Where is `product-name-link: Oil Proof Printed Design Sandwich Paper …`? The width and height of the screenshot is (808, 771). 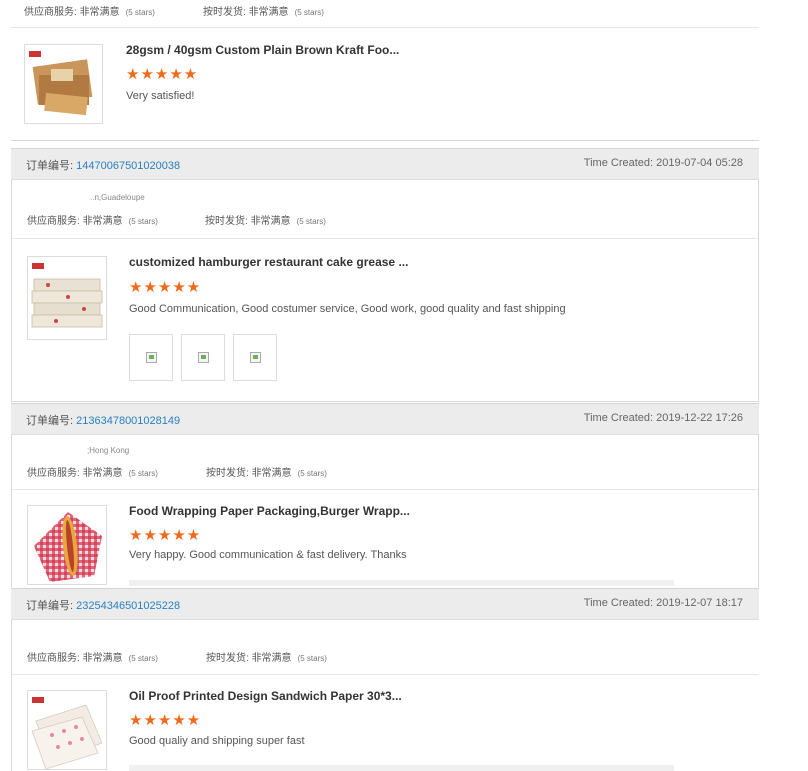 product-name-link: Oil Proof Printed Design Sandwich Paper … is located at coordinates (265, 696).